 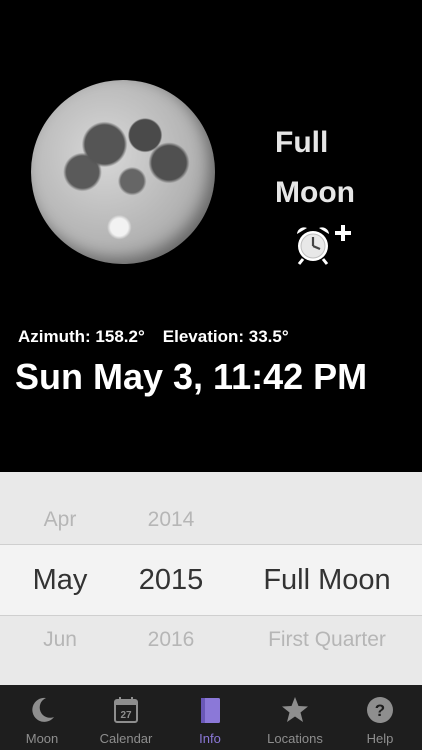 What do you see at coordinates (126, 738) in the screenshot?
I see `tab-label: Calendar` at bounding box center [126, 738].